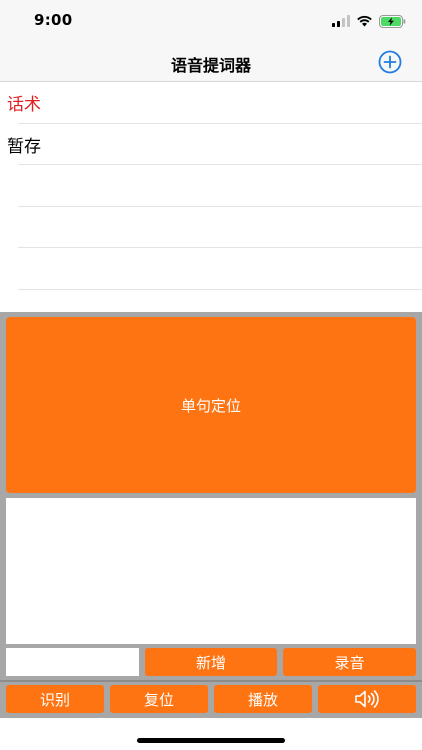 The image size is (422, 750). I want to click on wifi-icon, so click(364, 21).